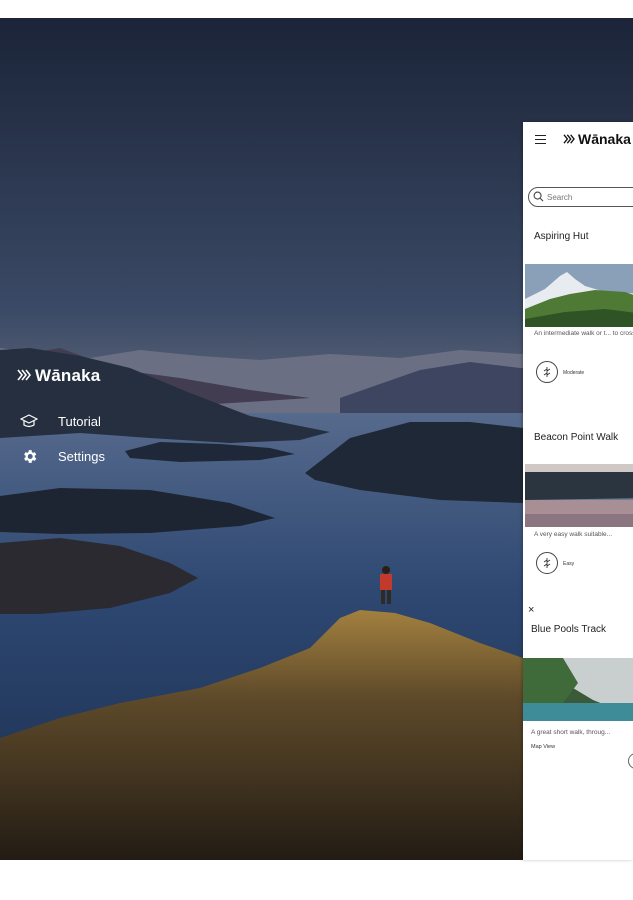 The width and height of the screenshot is (633, 900). I want to click on difficulty-label: Moderate, so click(574, 373).